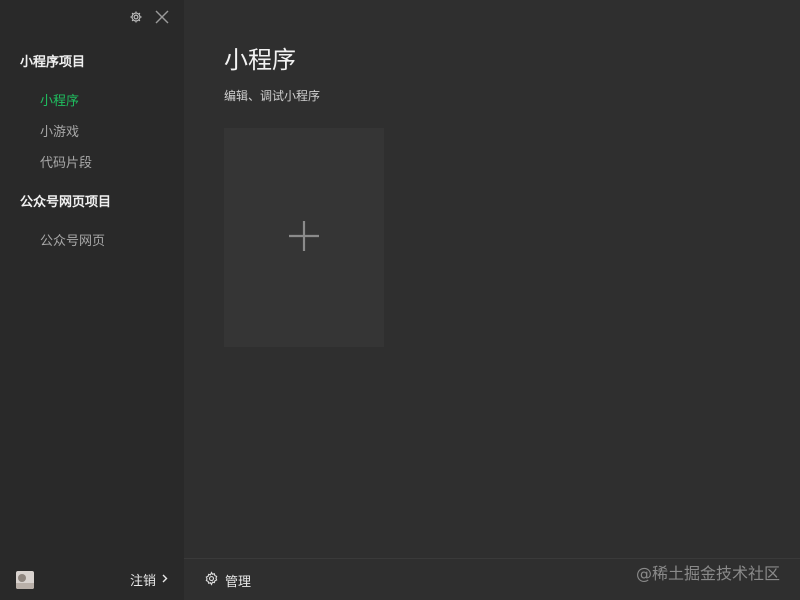 The height and width of the screenshot is (600, 800). What do you see at coordinates (25, 580) in the screenshot?
I see `avatar` at bounding box center [25, 580].